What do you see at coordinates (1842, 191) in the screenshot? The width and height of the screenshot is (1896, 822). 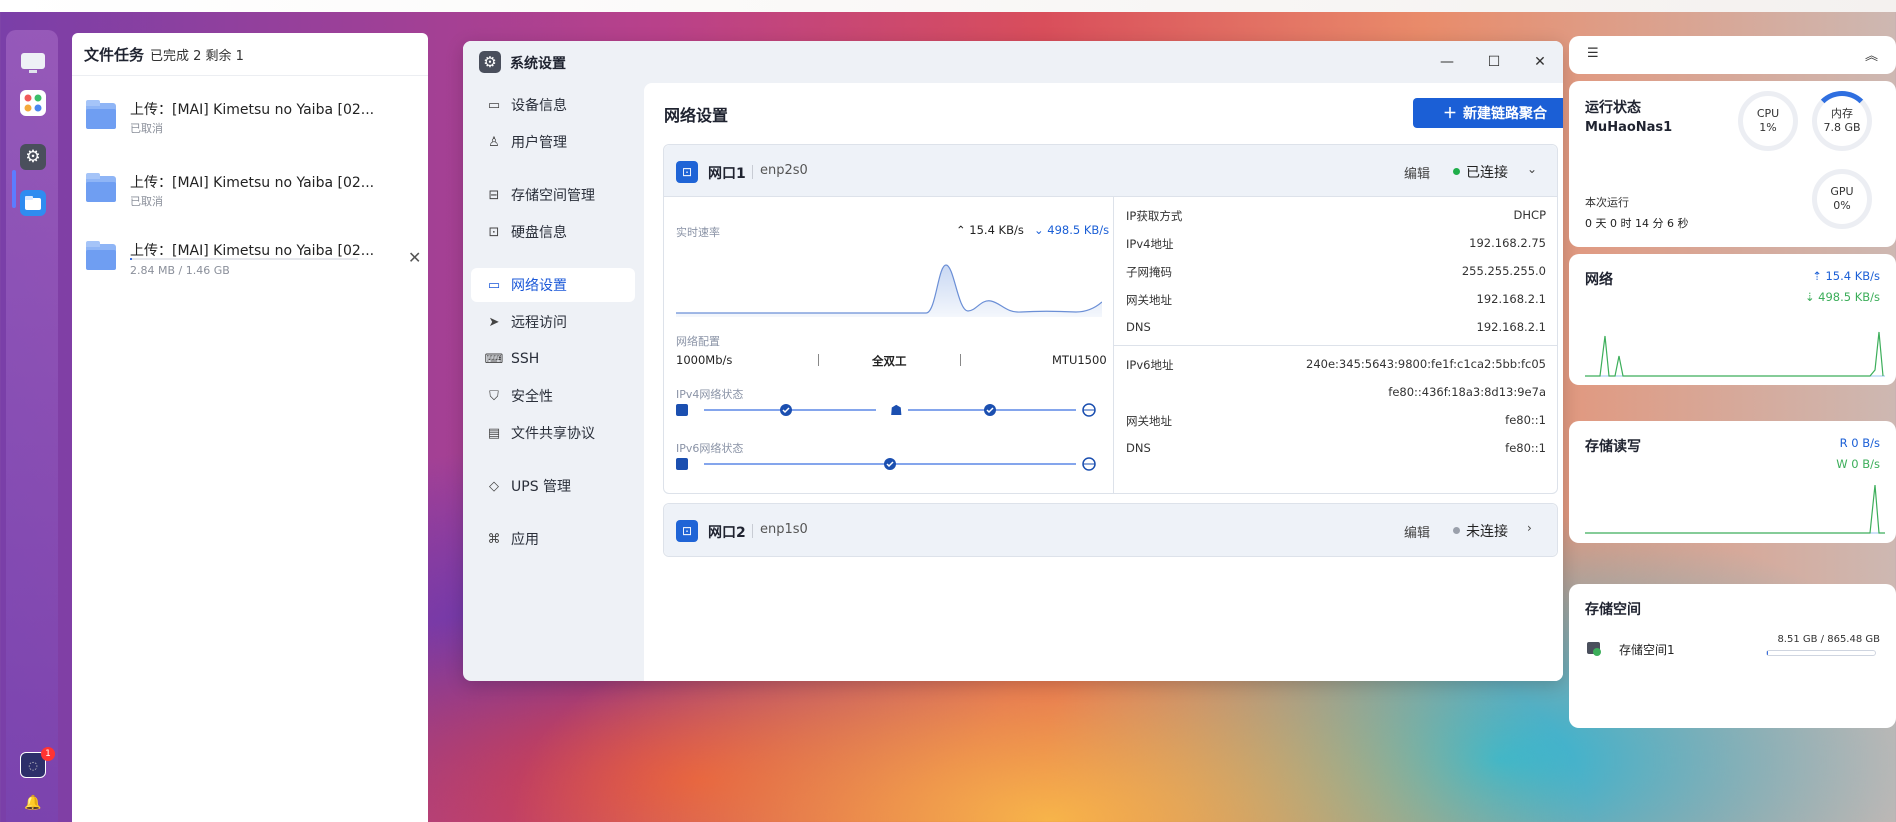 I see `gpu-label: GPU` at bounding box center [1842, 191].